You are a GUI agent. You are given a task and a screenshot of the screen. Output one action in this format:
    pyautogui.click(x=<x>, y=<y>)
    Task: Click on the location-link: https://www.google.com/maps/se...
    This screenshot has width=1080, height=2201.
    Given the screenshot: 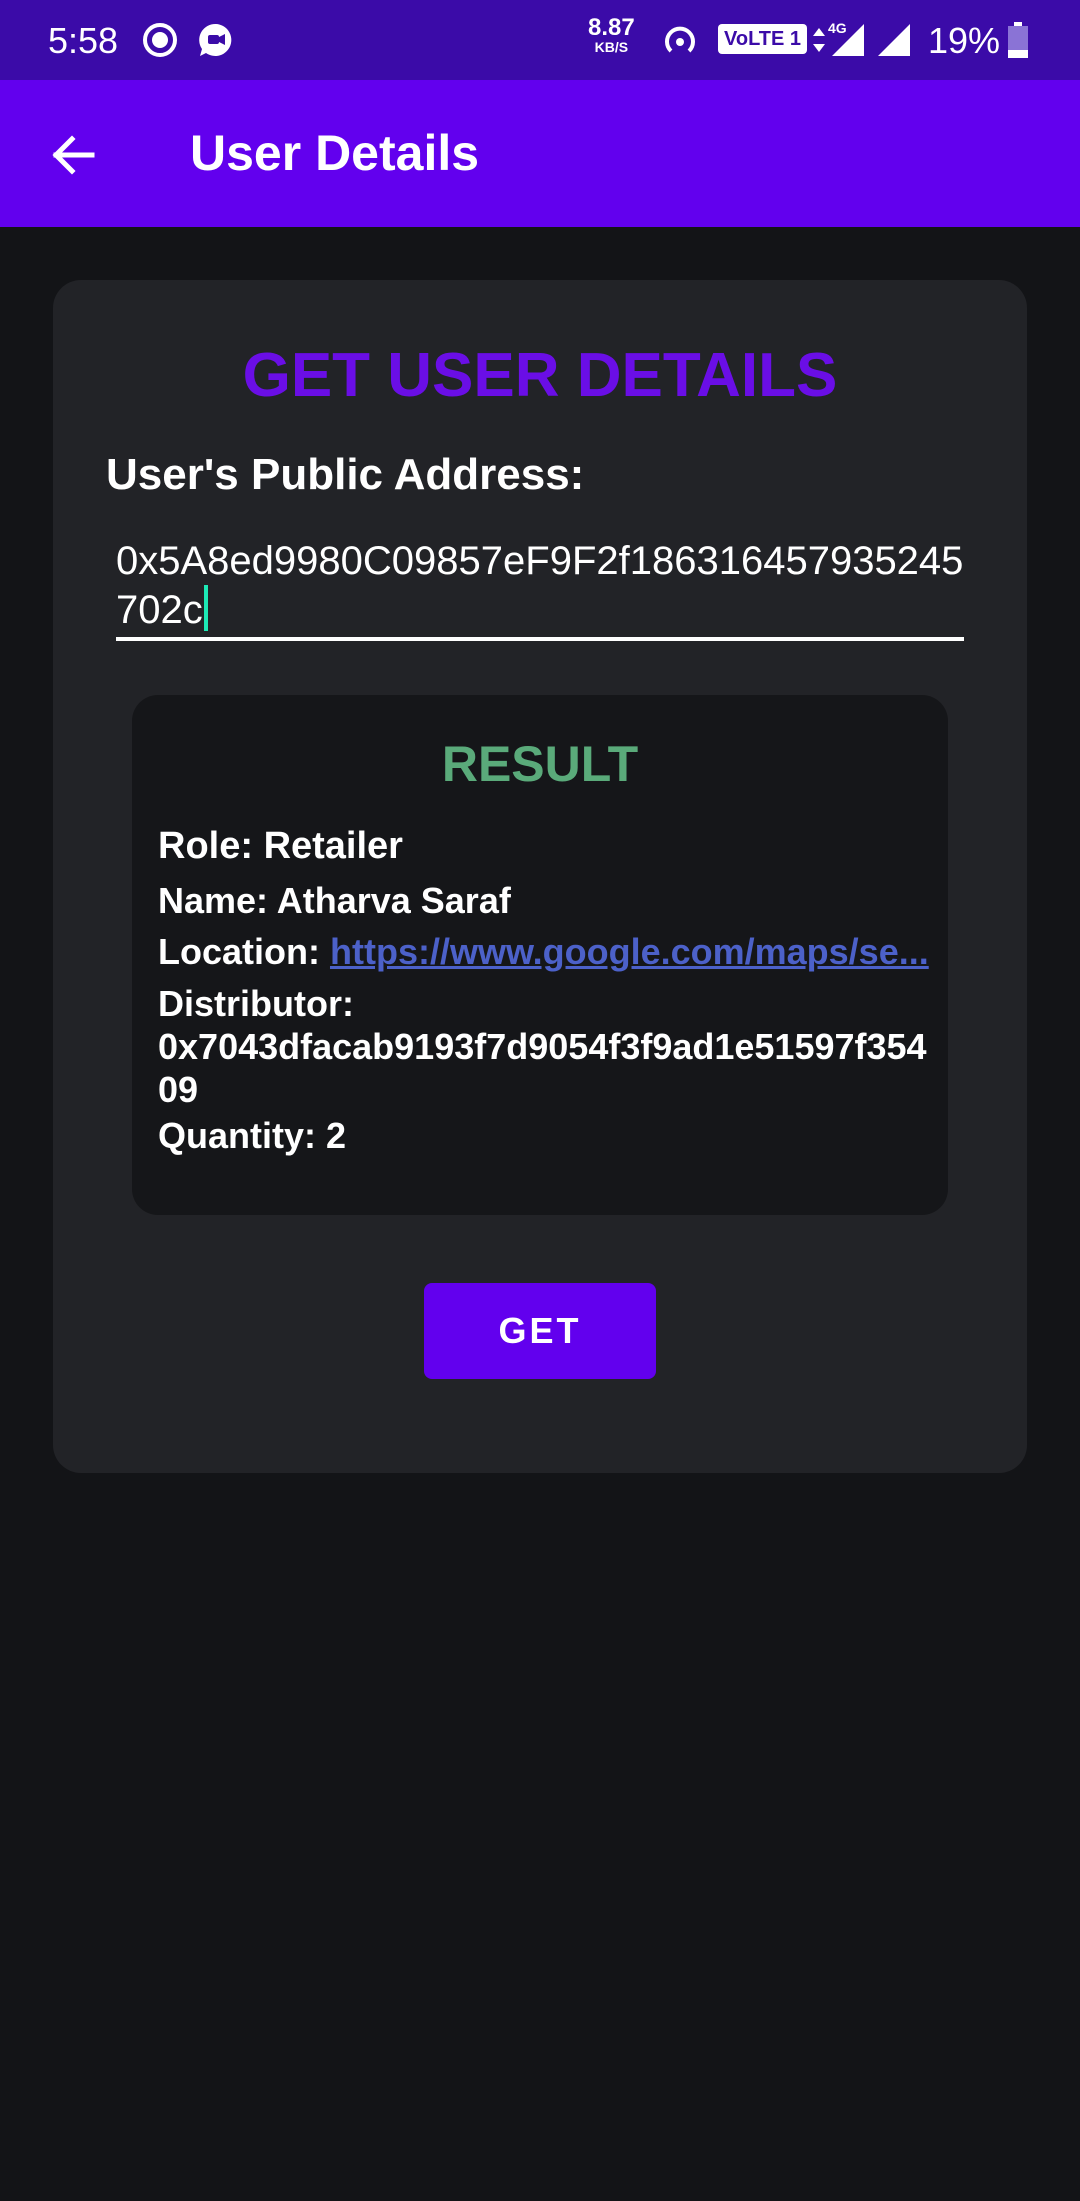 What is the action you would take?
    pyautogui.click(x=629, y=951)
    